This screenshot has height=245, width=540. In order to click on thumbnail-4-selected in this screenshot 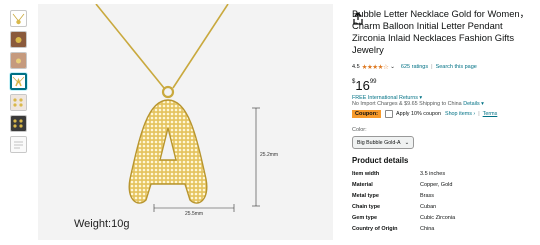, I will do `click(18, 81)`.